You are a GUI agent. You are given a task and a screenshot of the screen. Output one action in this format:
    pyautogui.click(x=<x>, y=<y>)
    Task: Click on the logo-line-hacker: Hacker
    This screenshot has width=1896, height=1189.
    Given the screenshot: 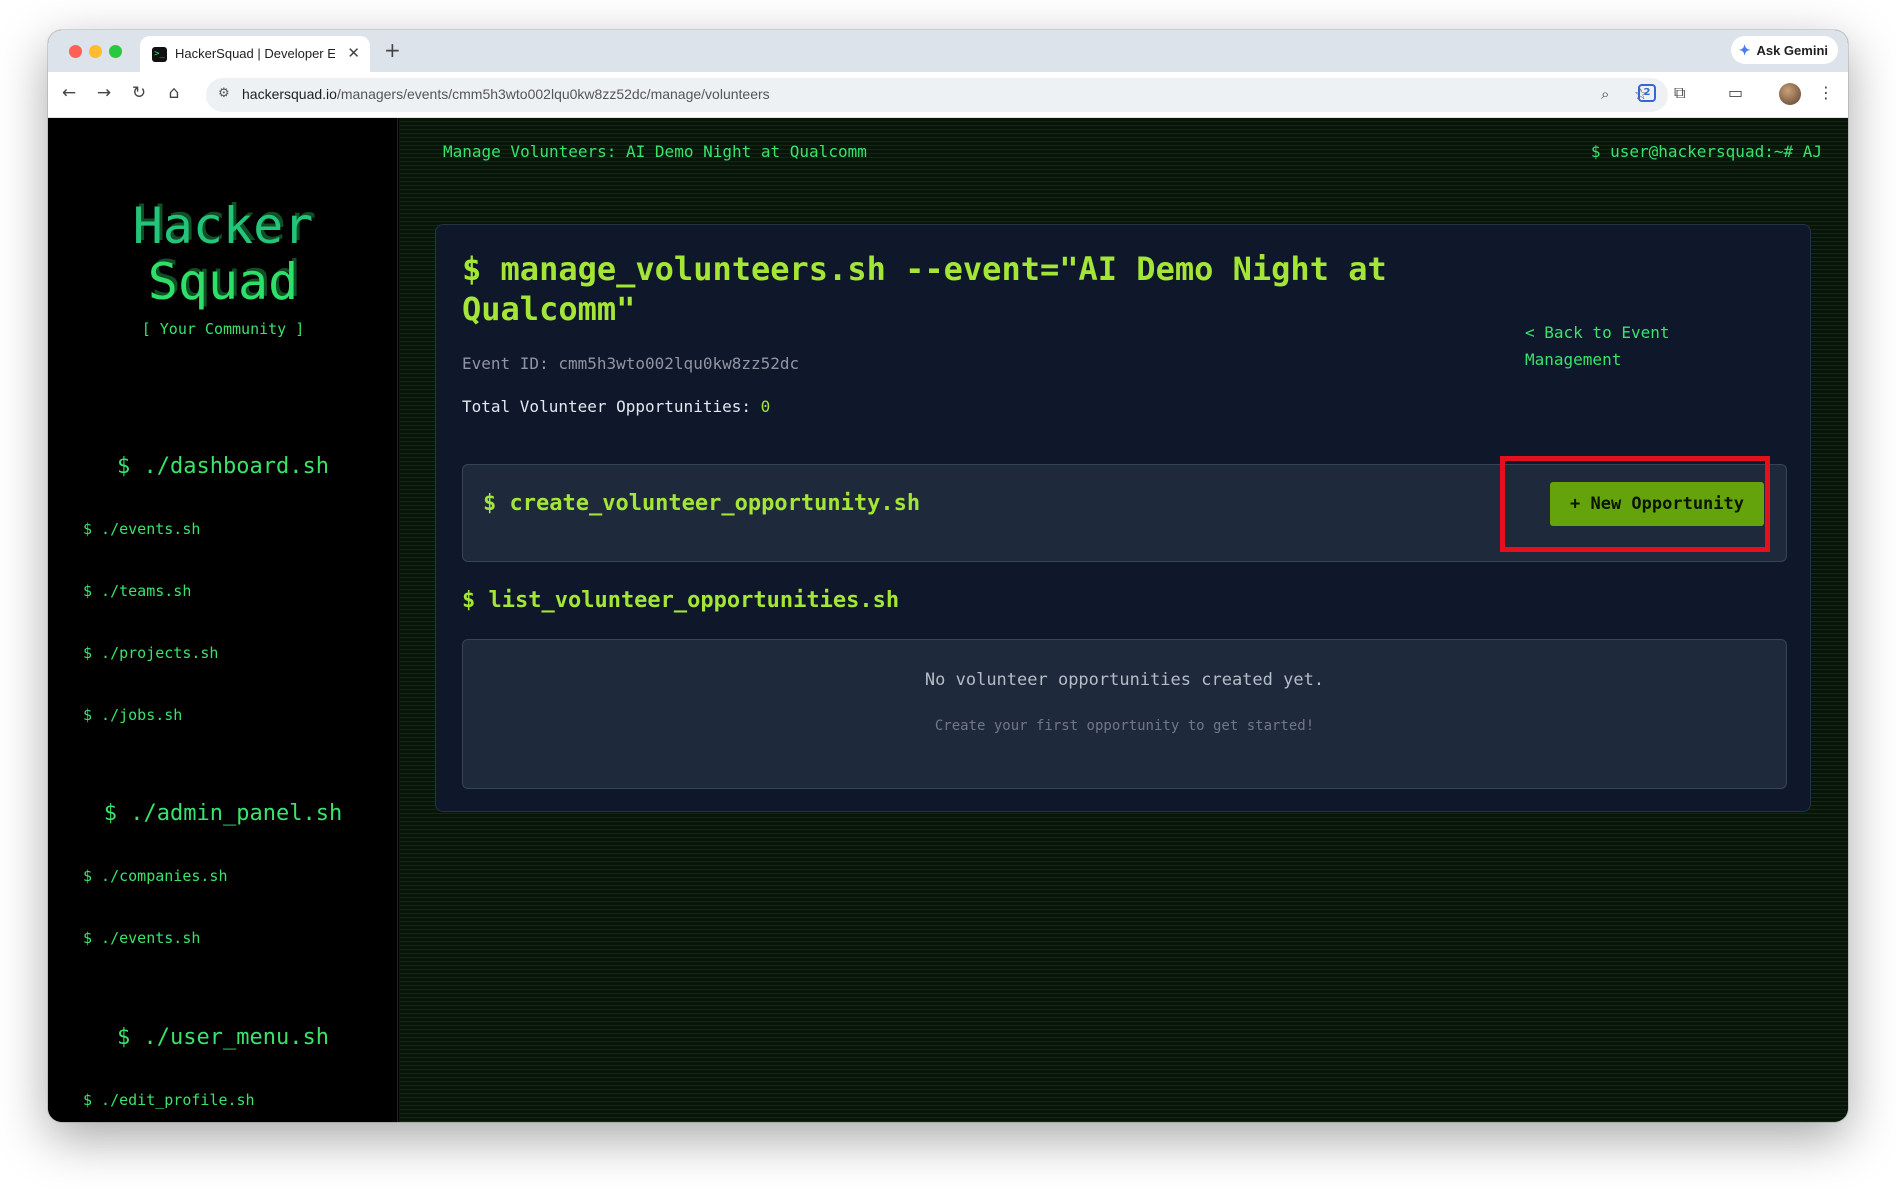 What is the action you would take?
    pyautogui.click(x=223, y=226)
    